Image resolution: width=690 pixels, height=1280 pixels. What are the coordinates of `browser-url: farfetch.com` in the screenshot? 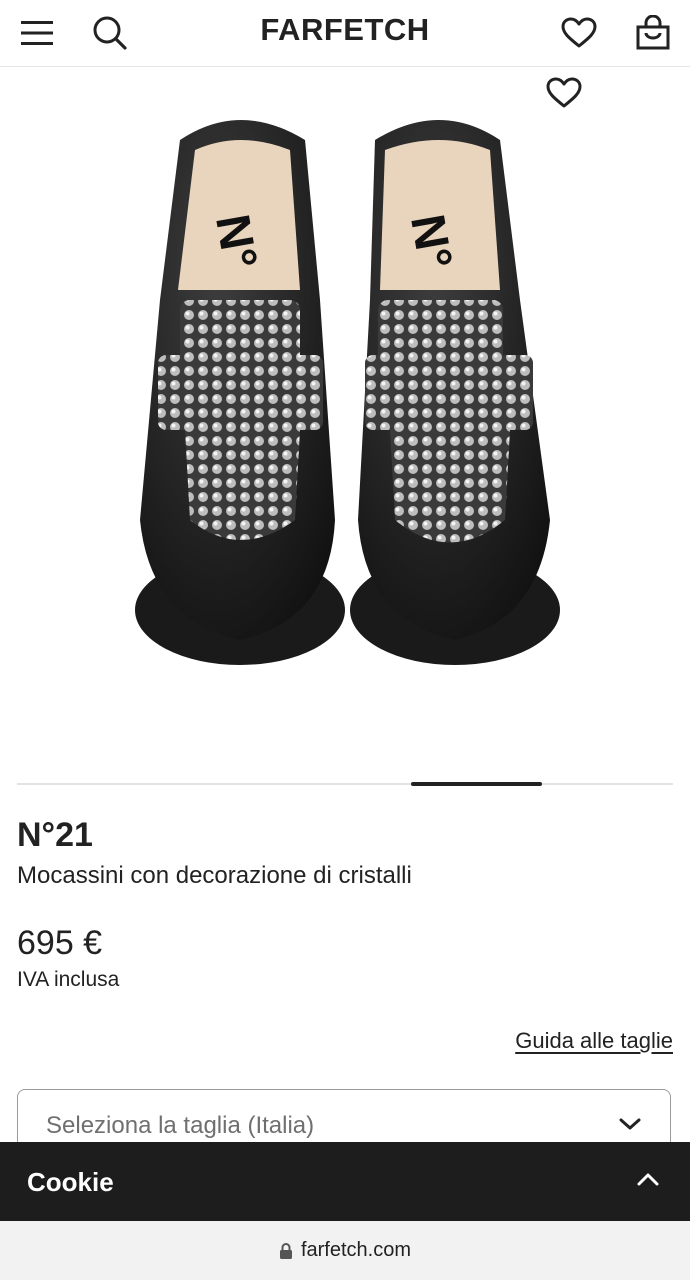 It's located at (356, 1250).